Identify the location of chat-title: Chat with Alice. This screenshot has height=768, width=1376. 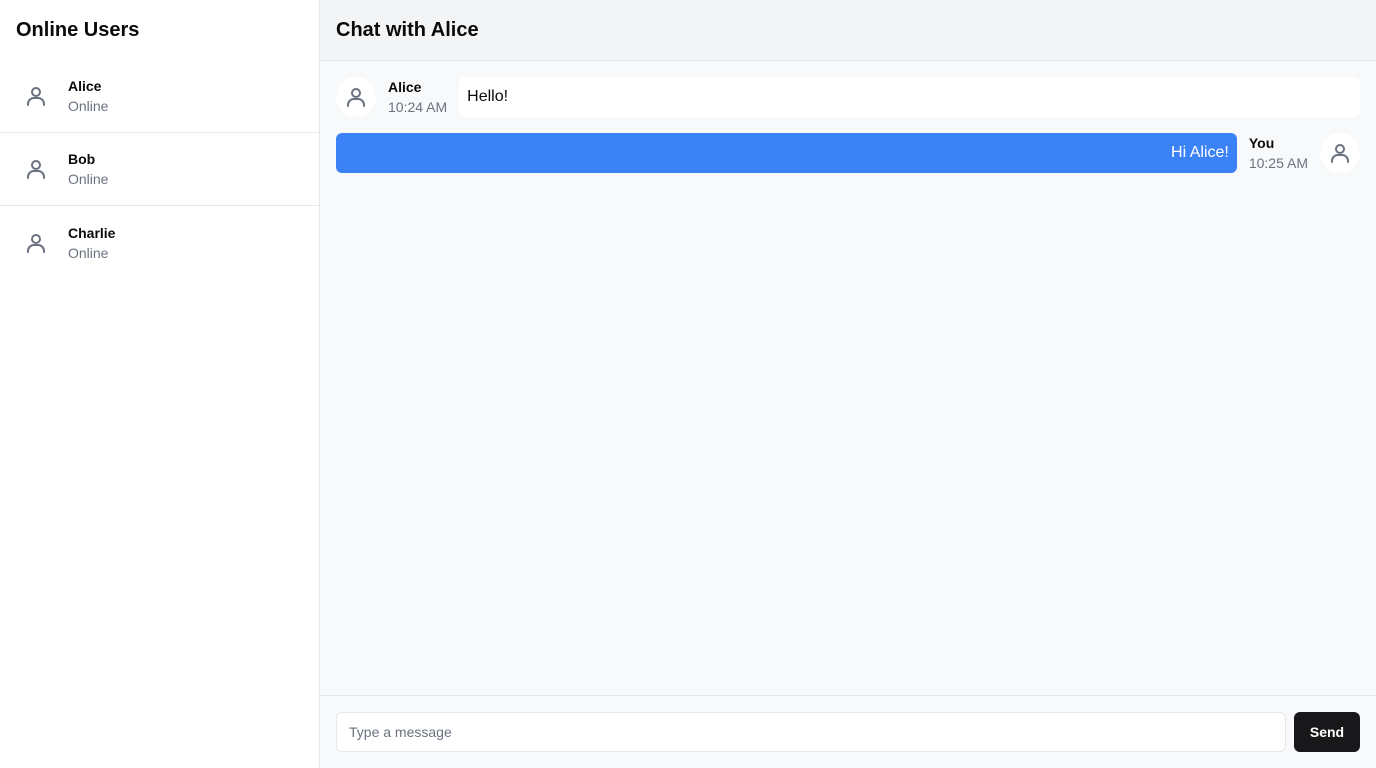
(407, 29).